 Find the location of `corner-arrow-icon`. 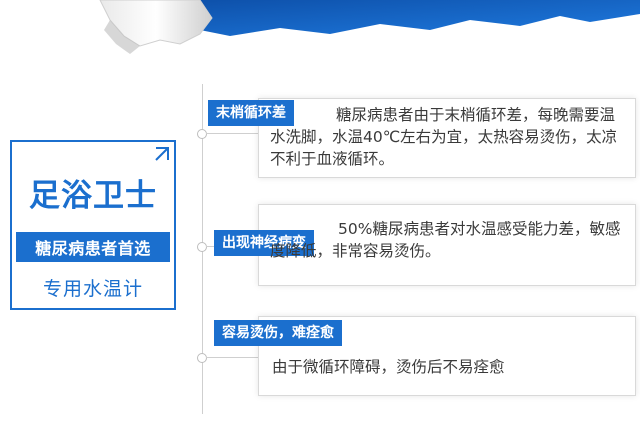

corner-arrow-icon is located at coordinates (162, 154).